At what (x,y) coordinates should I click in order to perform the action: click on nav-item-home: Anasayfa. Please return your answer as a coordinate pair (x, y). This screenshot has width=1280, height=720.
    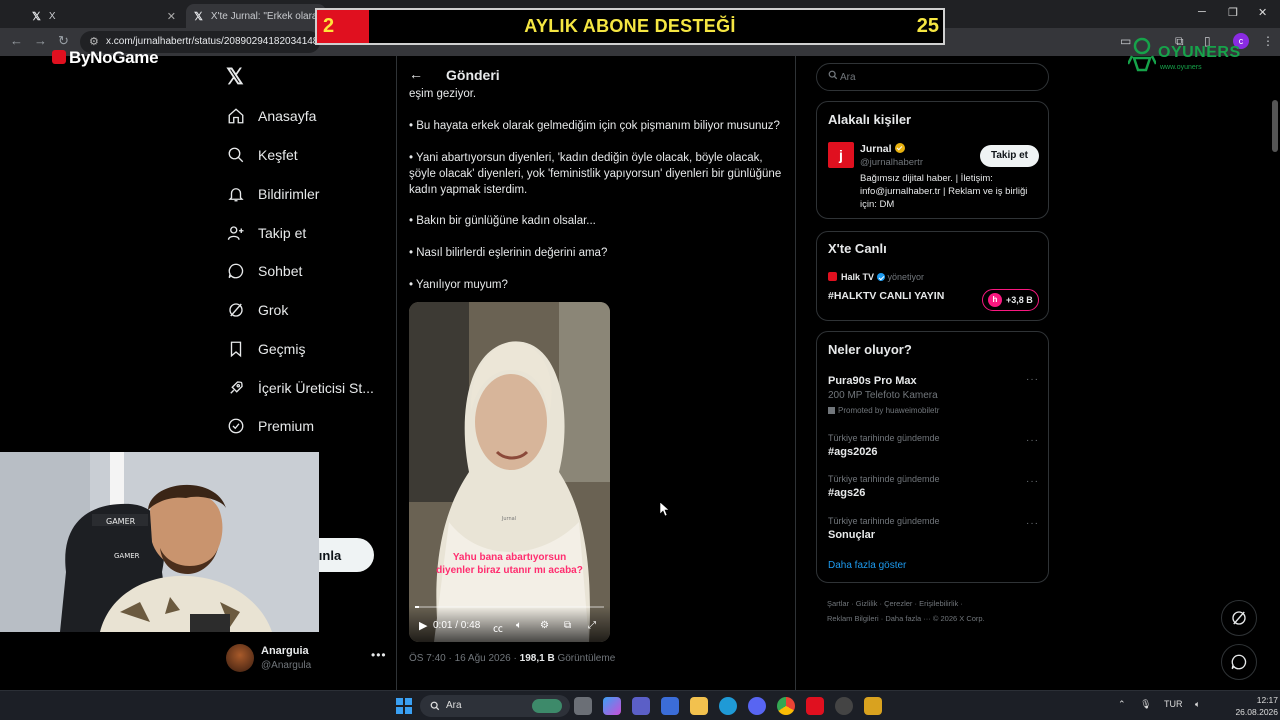
    Looking at the image, I should click on (271, 116).